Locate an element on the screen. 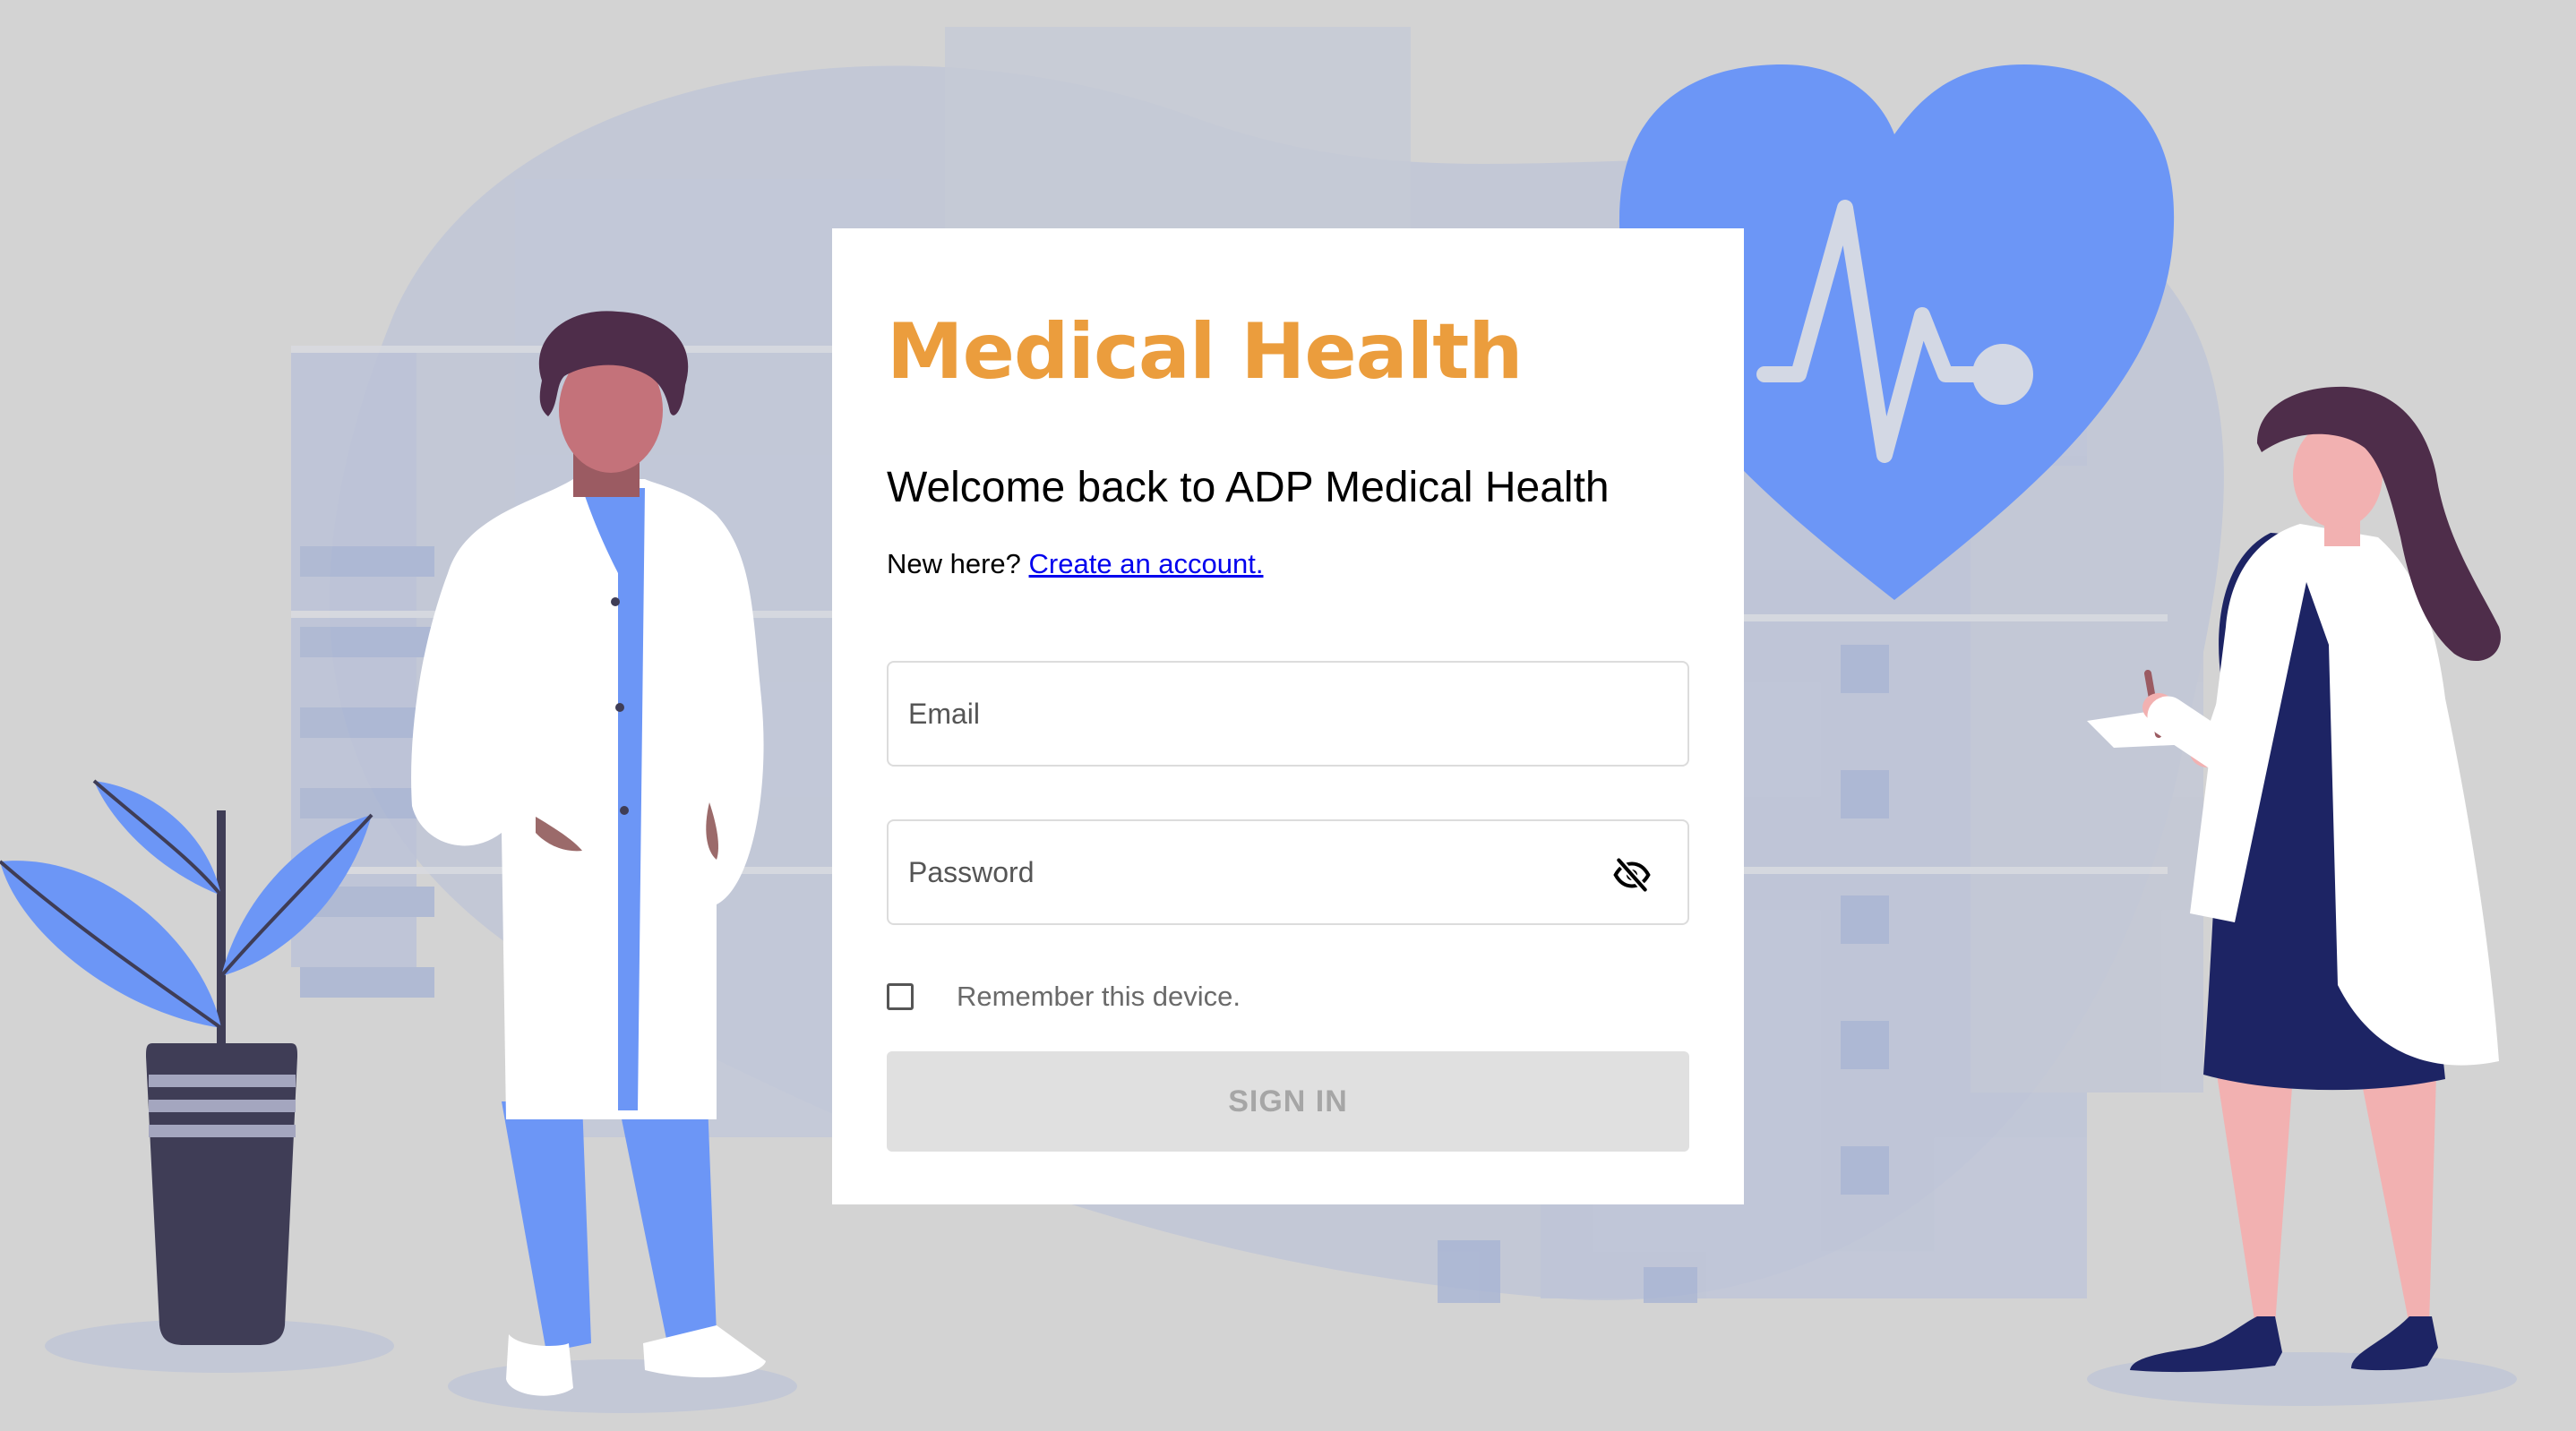  remember-device: Remember this device. is located at coordinates (1111, 997).